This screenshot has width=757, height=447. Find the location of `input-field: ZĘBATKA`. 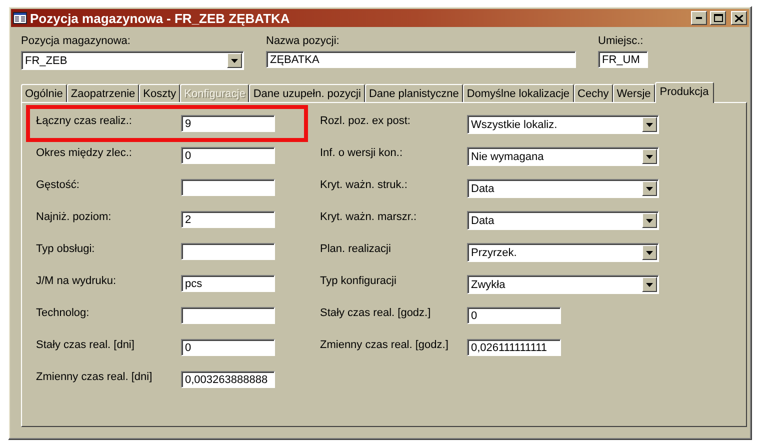

input-field: ZĘBATKA is located at coordinates (421, 59).